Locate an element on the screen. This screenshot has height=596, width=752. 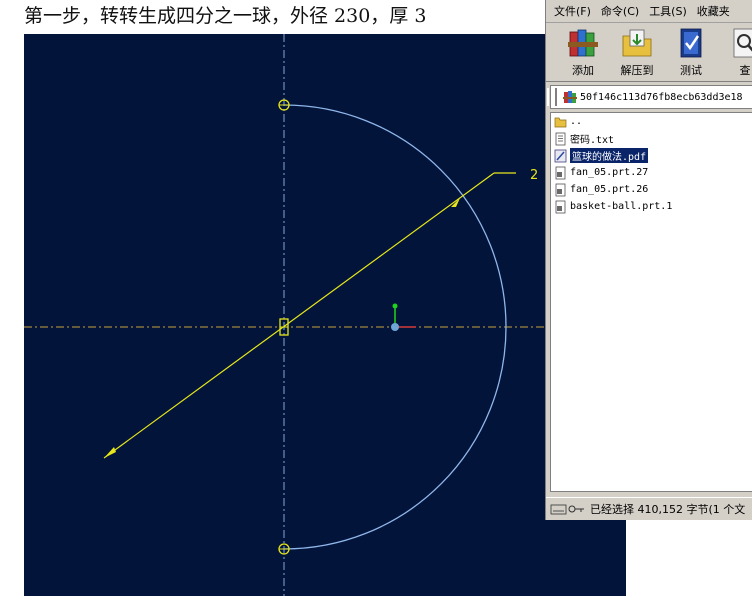
archive-path-text: 50f146c113d76fb8ecb63dd3e18 is located at coordinates (661, 97).